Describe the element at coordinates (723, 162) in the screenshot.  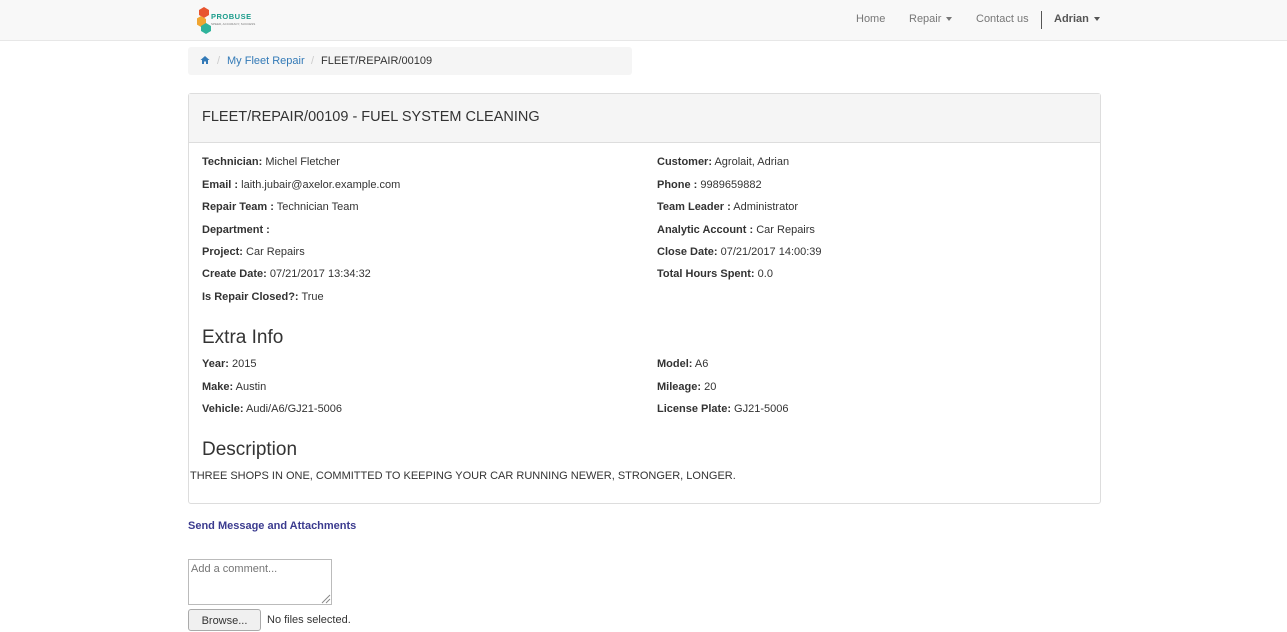
I see `field-customer: Customer: Agrolait, Adrian` at that location.